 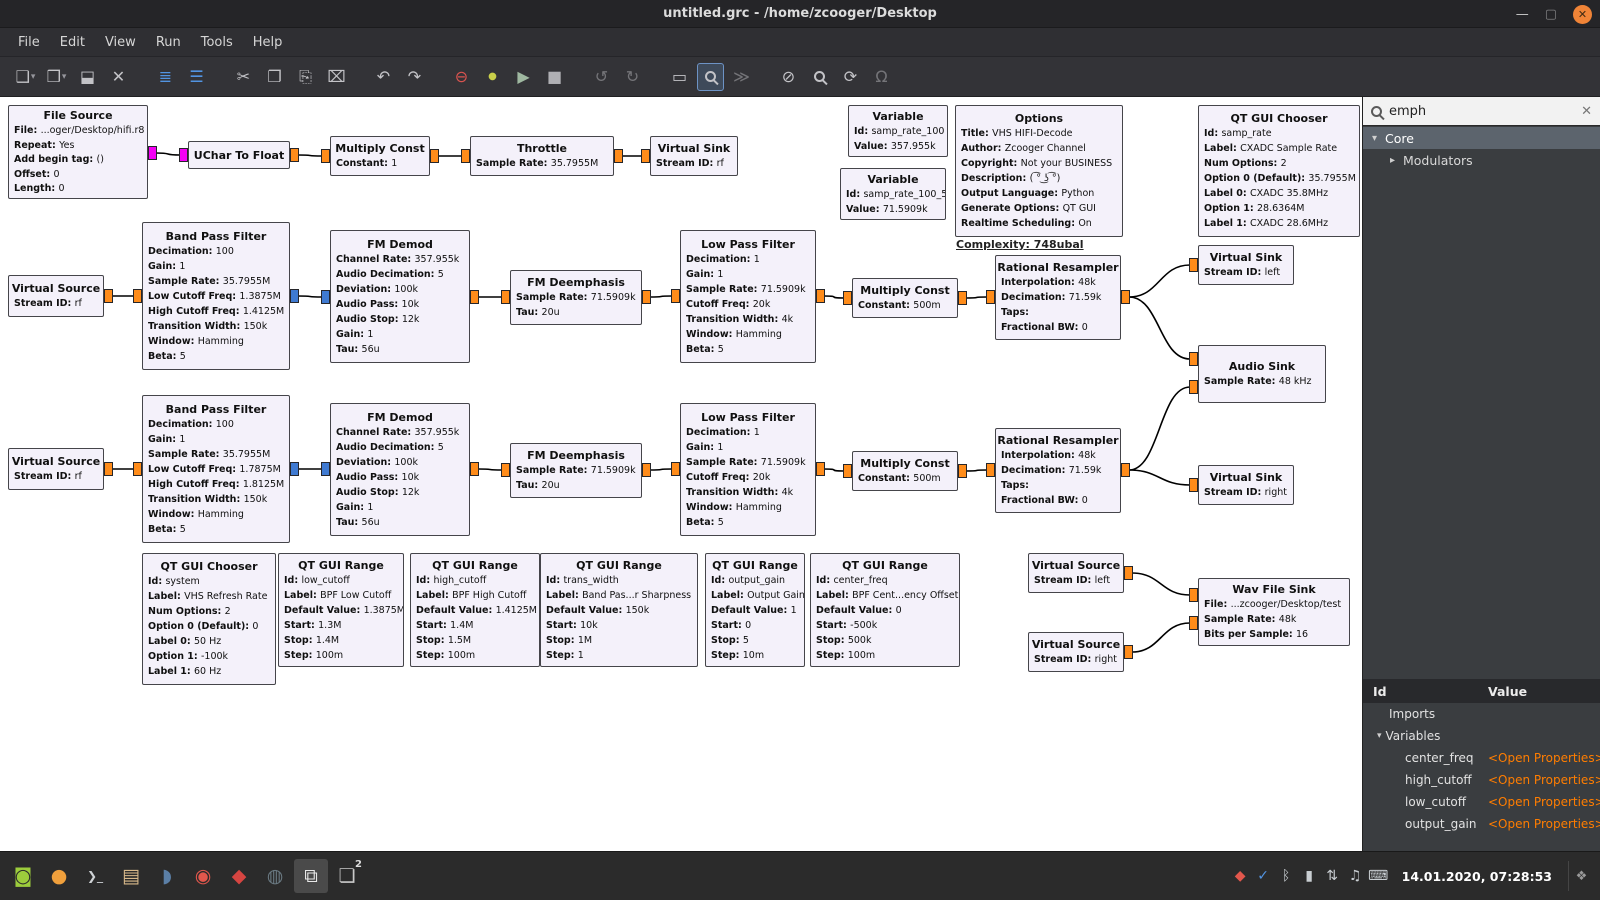 I want to click on terminal-launcher: ❯_, so click(x=95, y=876).